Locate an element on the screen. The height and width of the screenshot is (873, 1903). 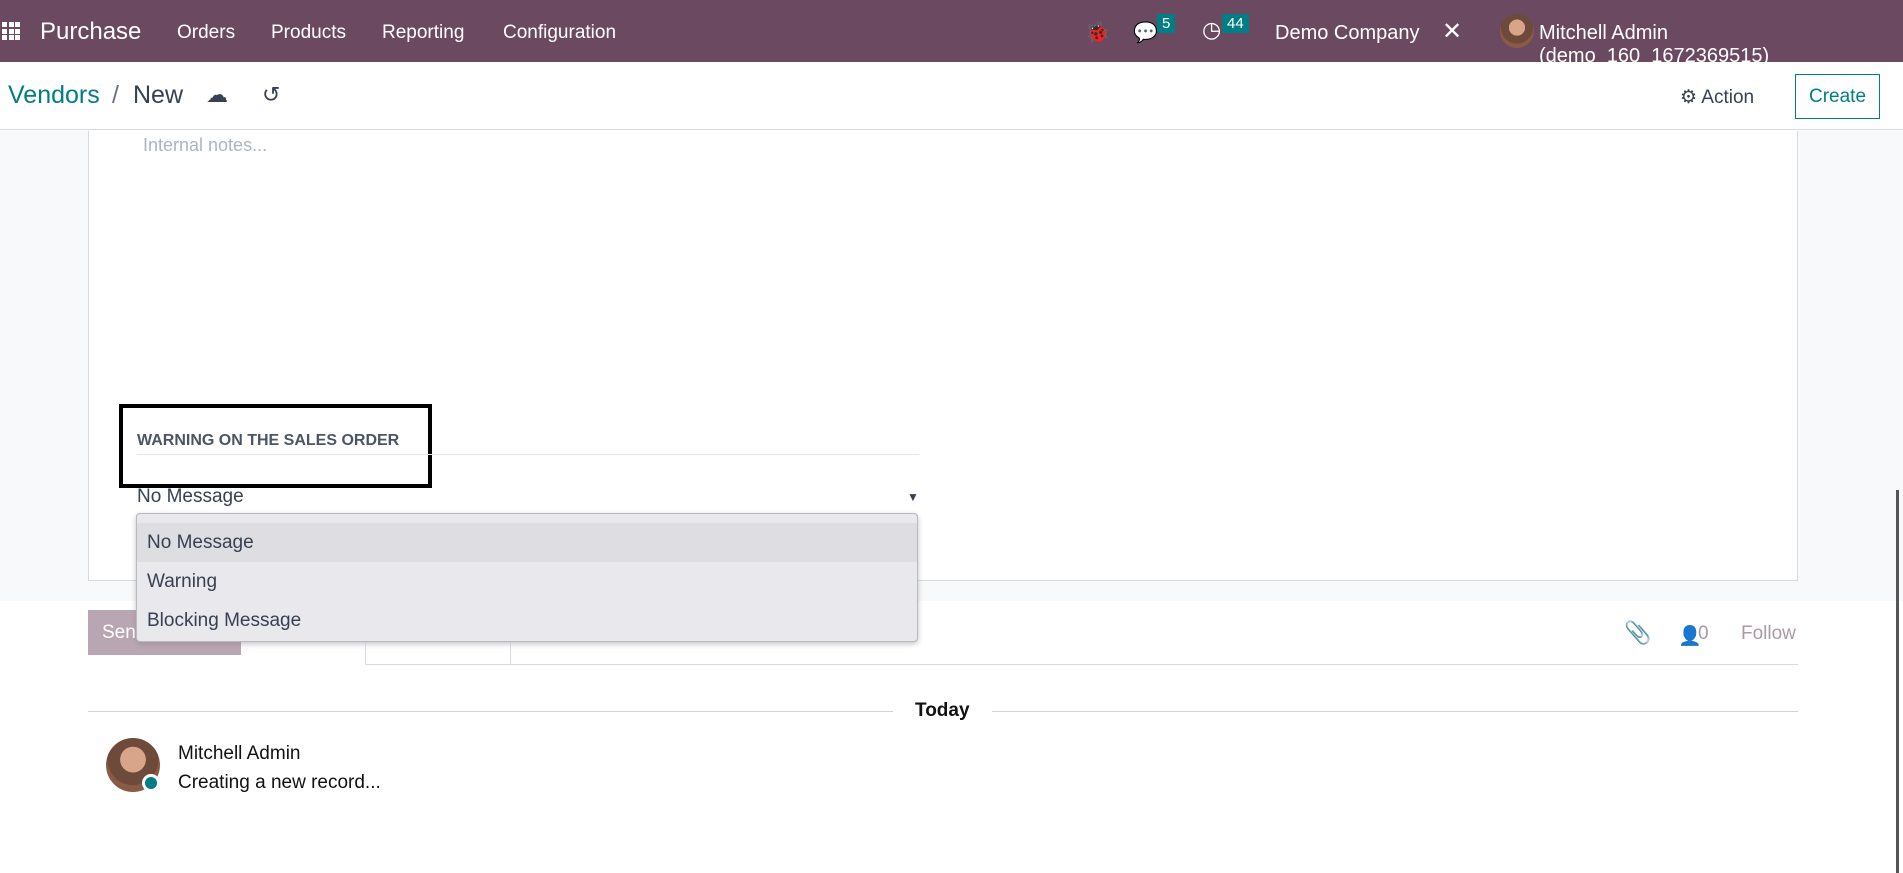
action-menu: ⚙ Action is located at coordinates (1717, 97).